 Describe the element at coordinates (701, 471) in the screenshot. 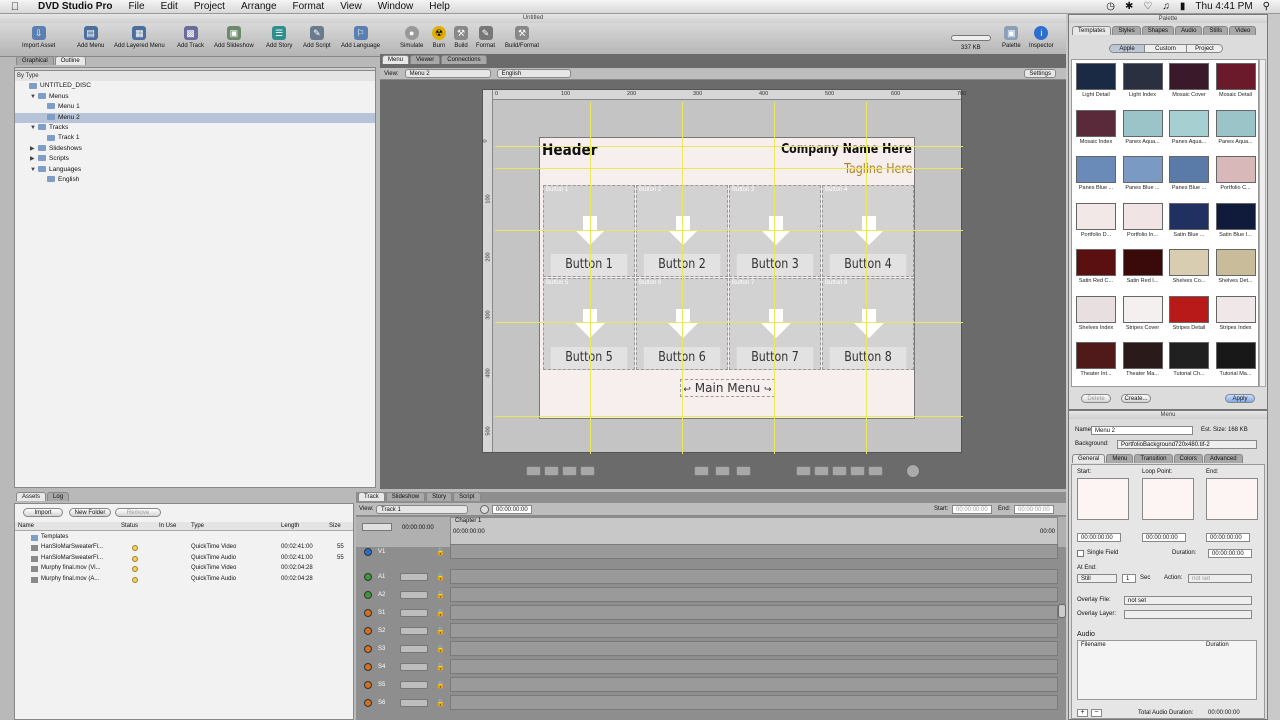

I see `add-button-icon` at that location.